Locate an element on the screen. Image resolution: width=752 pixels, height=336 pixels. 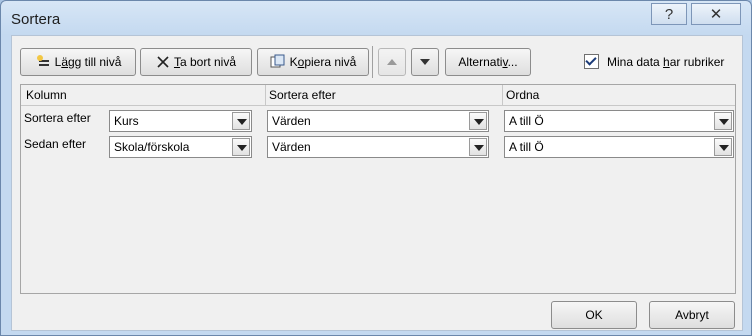
copy-level-button: Kopiera nivå is located at coordinates (313, 62).